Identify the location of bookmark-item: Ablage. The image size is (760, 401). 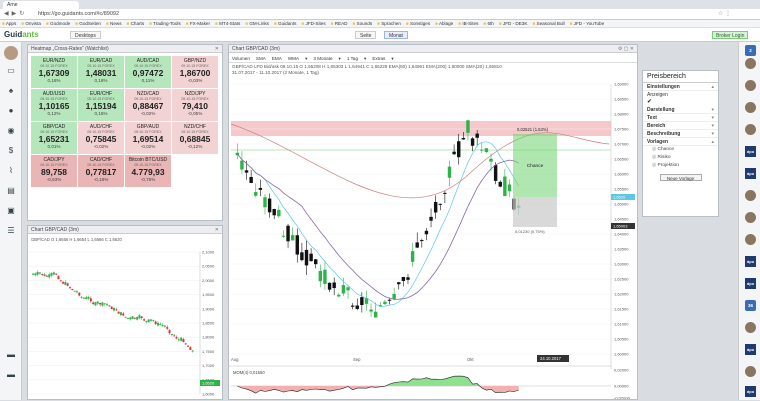
(444, 23).